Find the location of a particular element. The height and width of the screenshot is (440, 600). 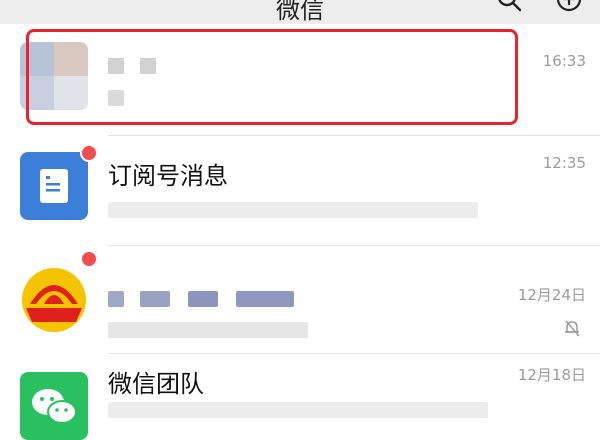

petrochina-logo is located at coordinates (54, 300).